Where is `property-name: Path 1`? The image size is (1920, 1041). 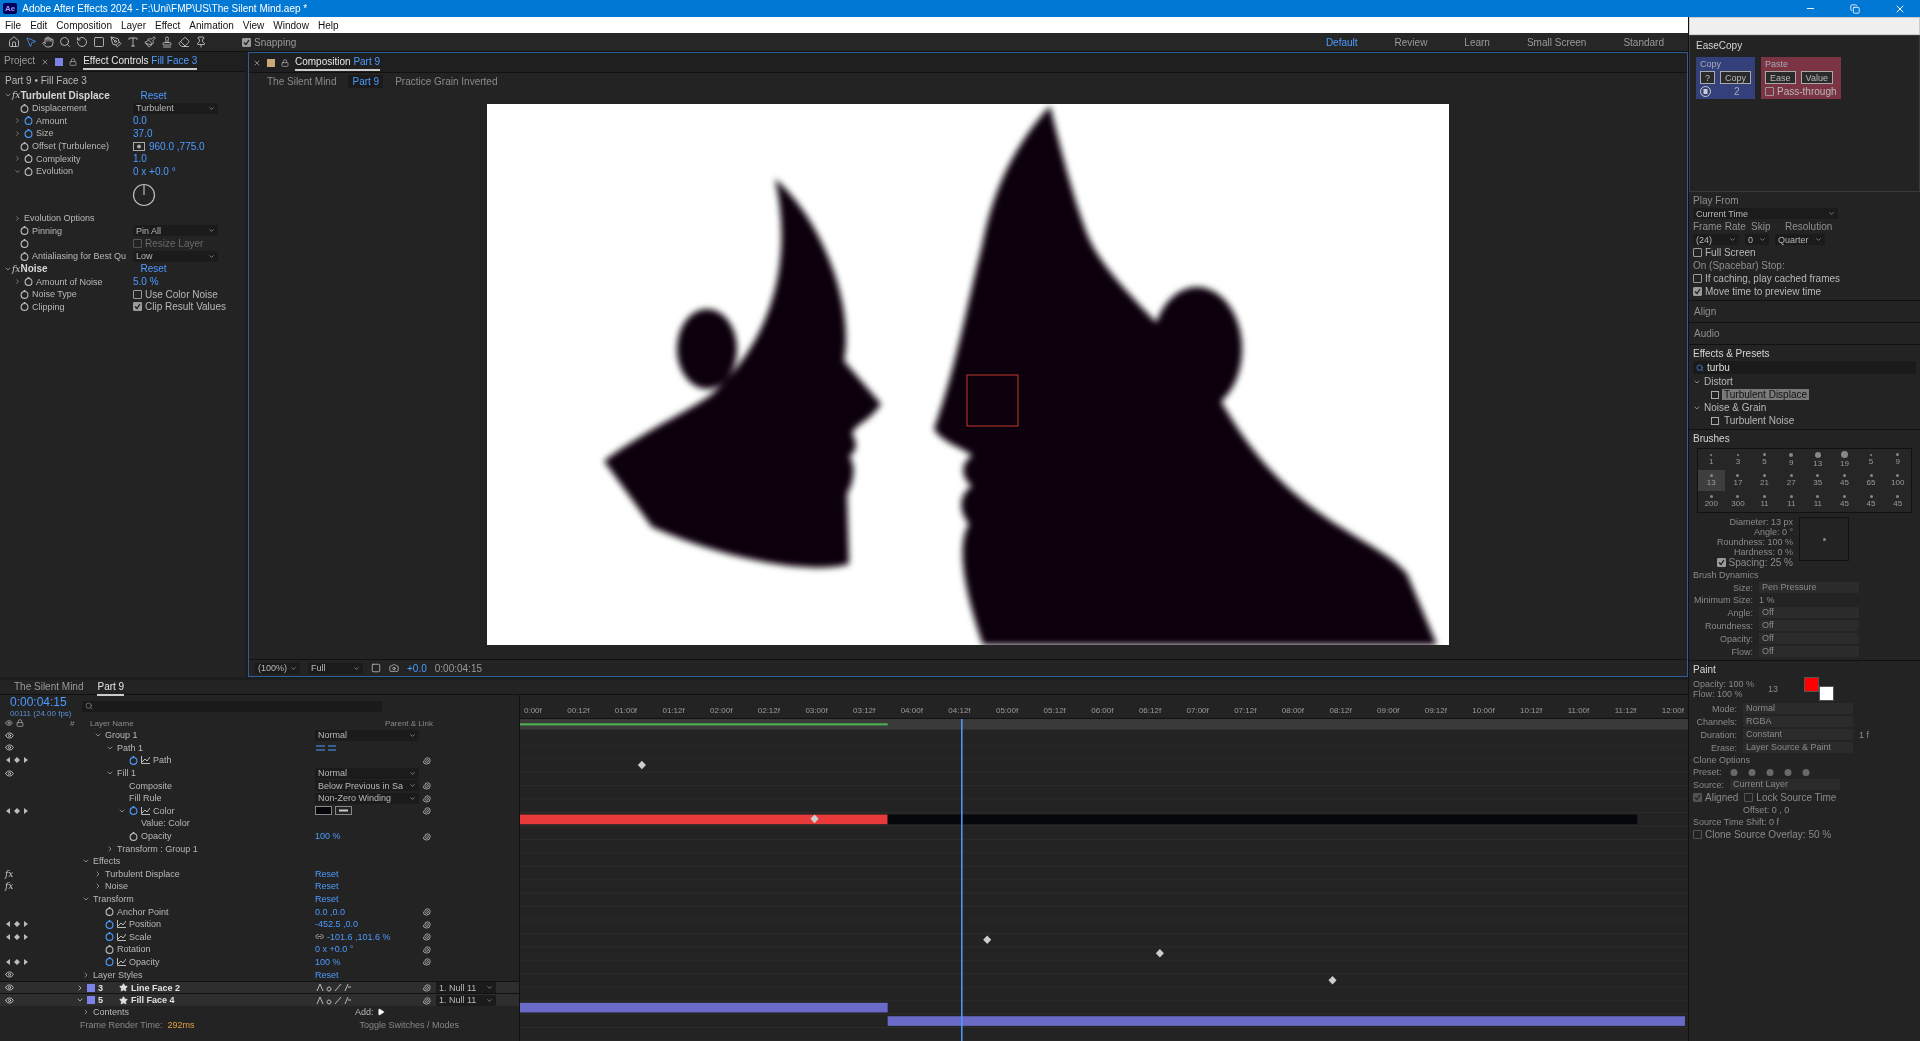
property-name: Path 1 is located at coordinates (130, 747).